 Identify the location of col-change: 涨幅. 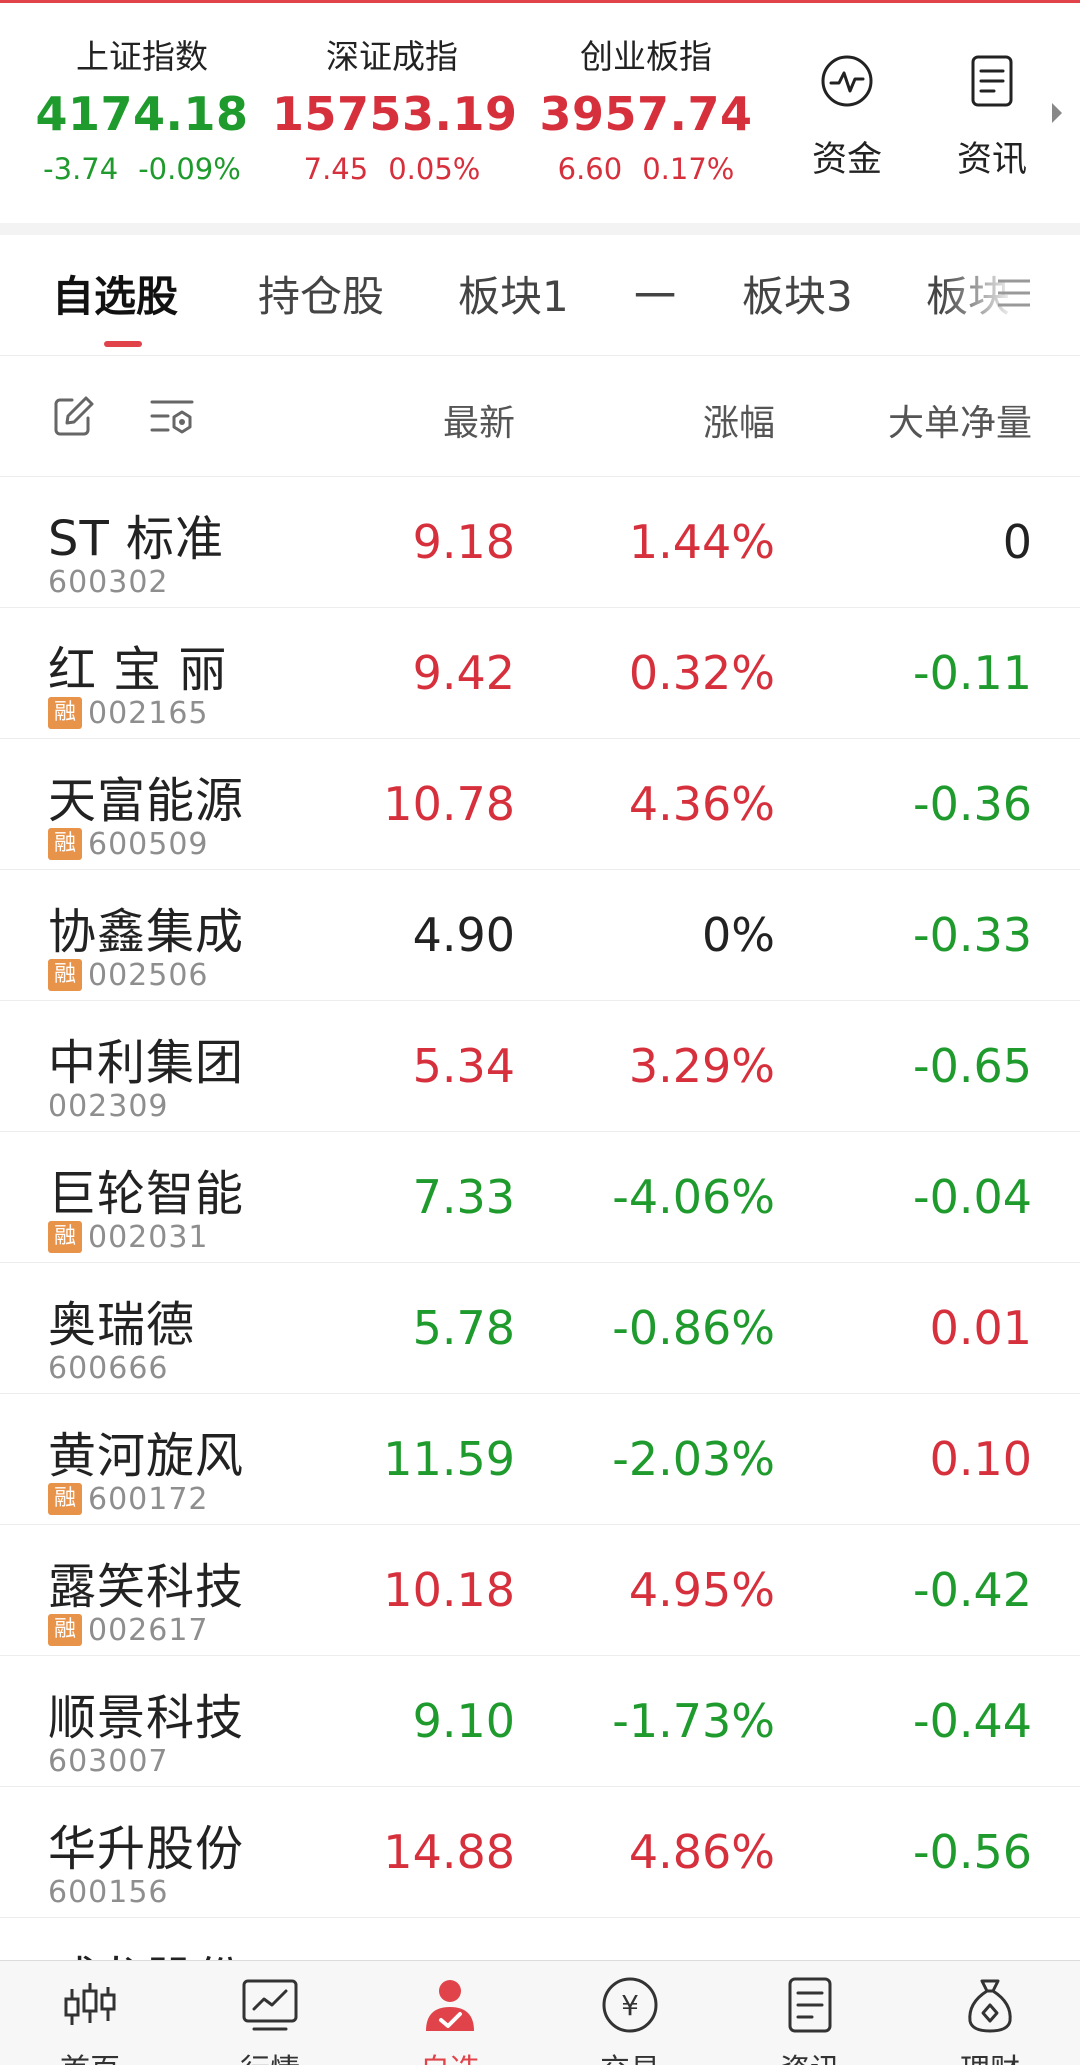
(739, 420).